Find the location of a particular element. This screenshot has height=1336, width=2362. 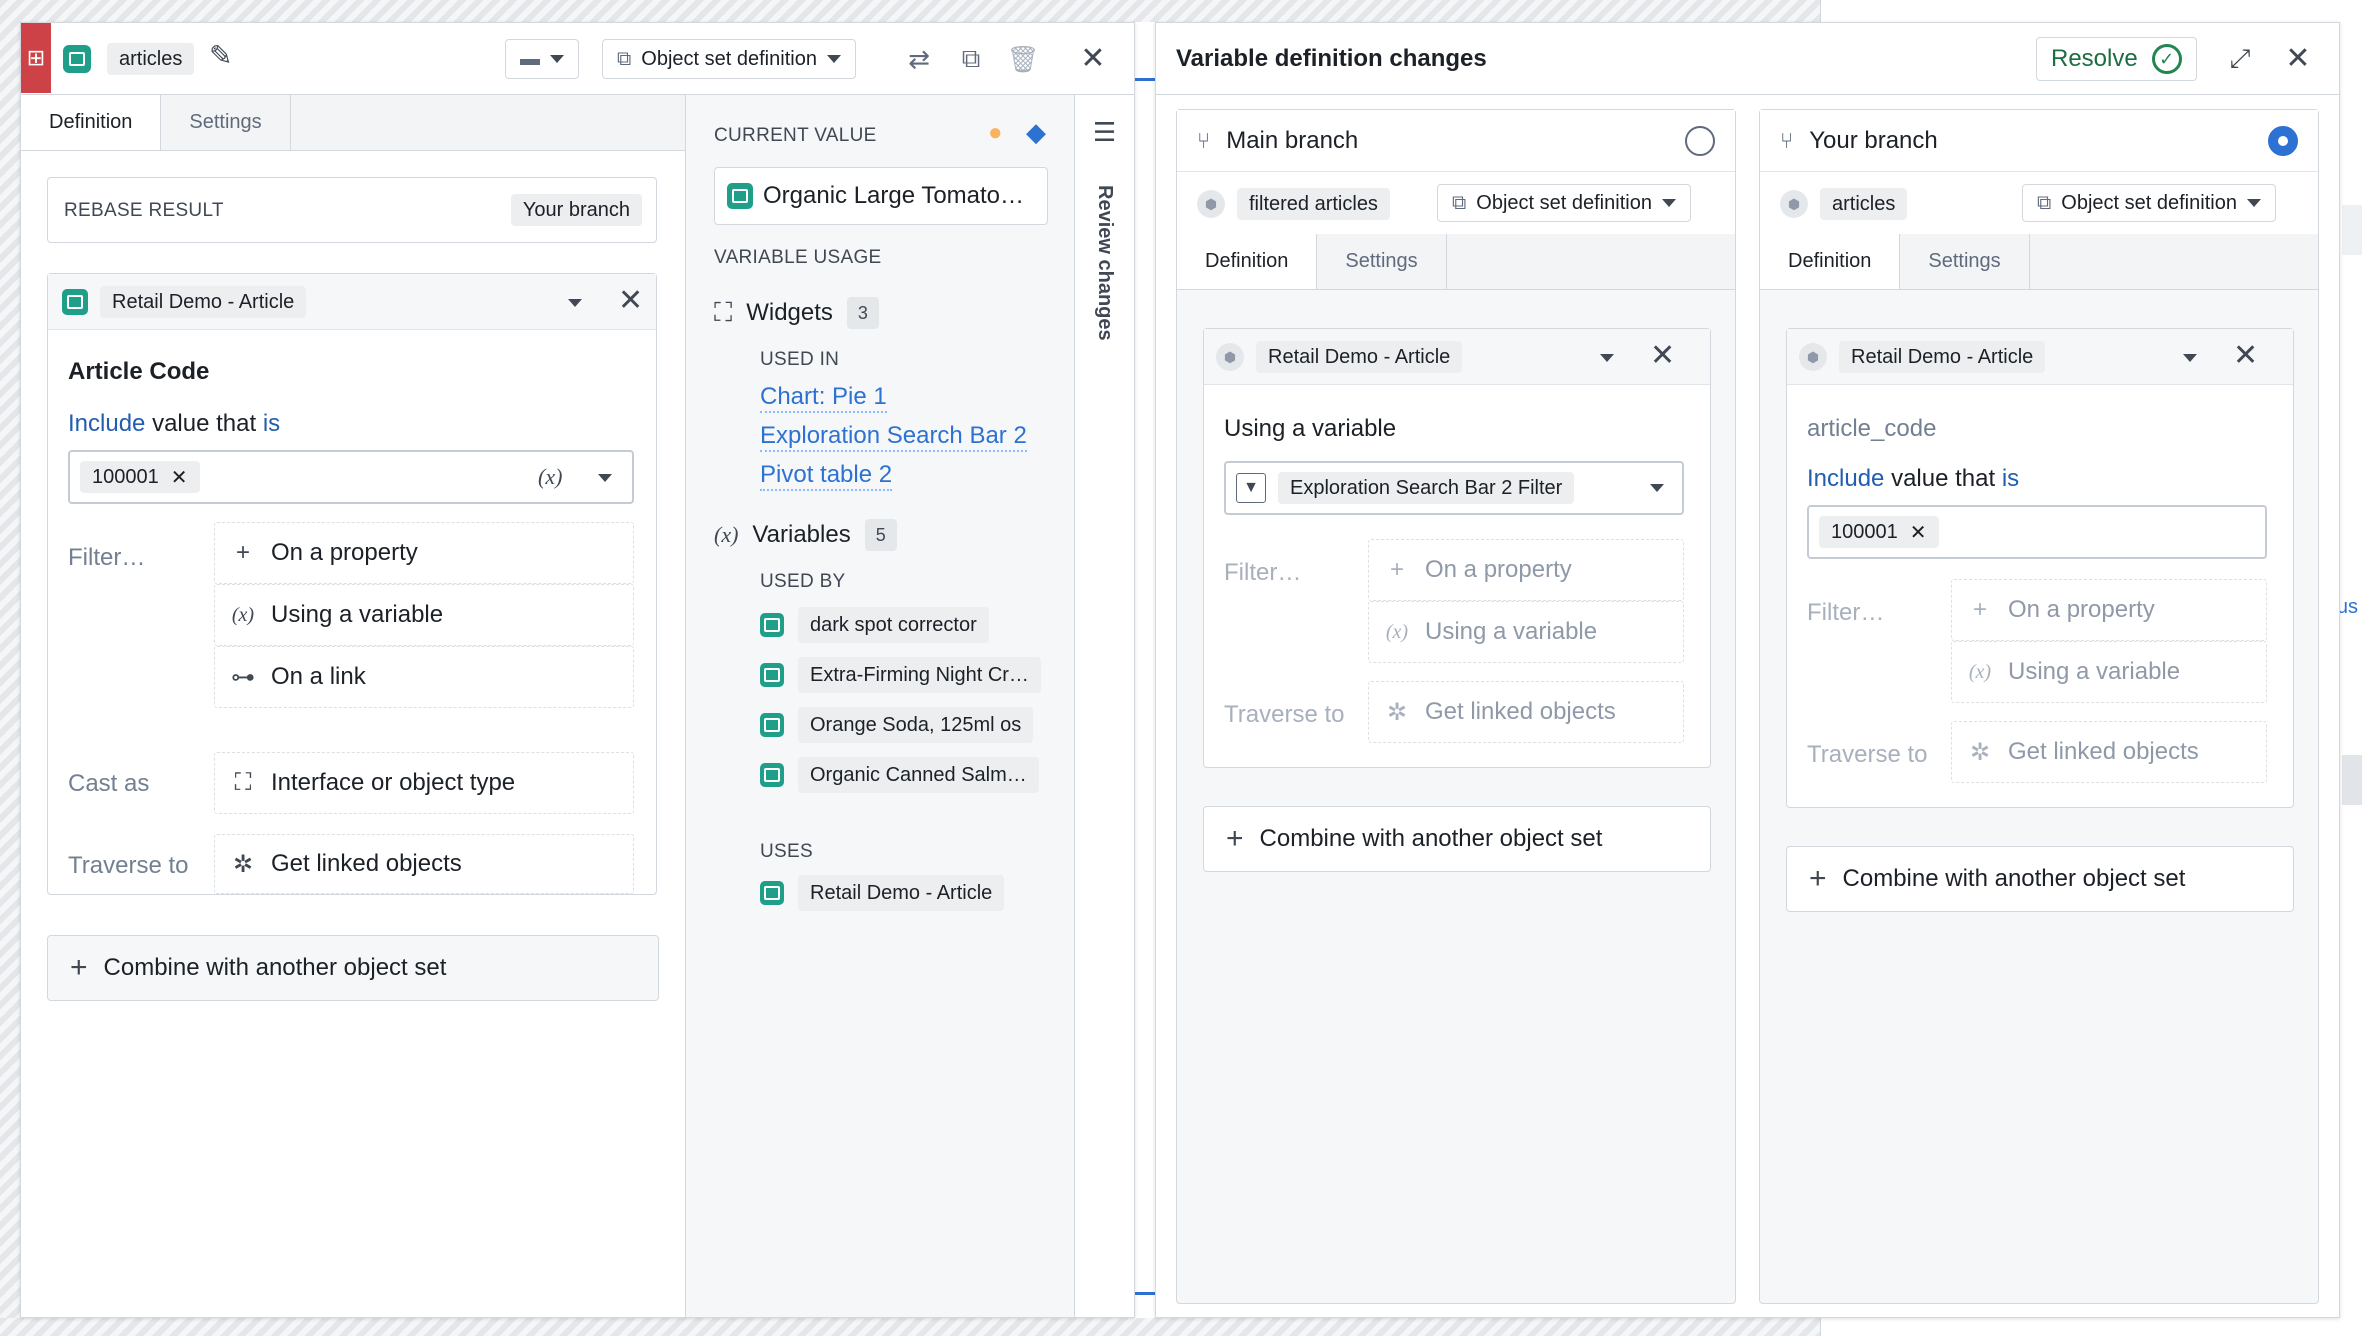

object-type-icon is located at coordinates (75, 302).